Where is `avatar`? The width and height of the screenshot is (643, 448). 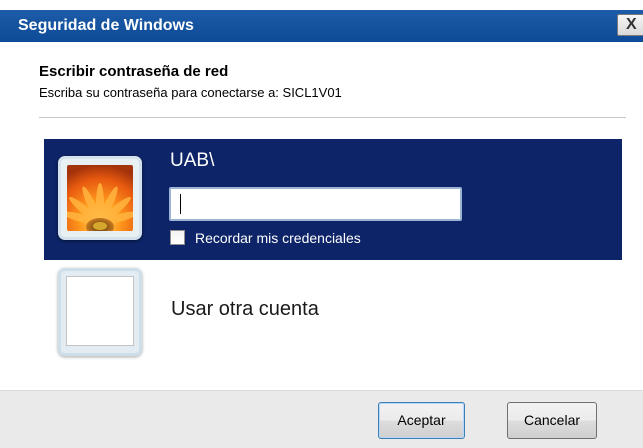
avatar is located at coordinates (100, 198).